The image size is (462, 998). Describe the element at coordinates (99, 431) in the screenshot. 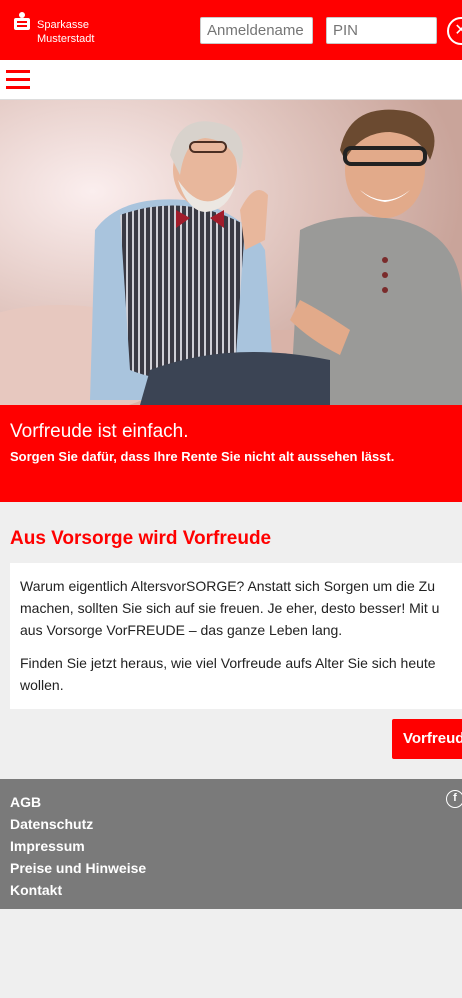

I see `banner-title: Vorfreude ist einfach.` at that location.